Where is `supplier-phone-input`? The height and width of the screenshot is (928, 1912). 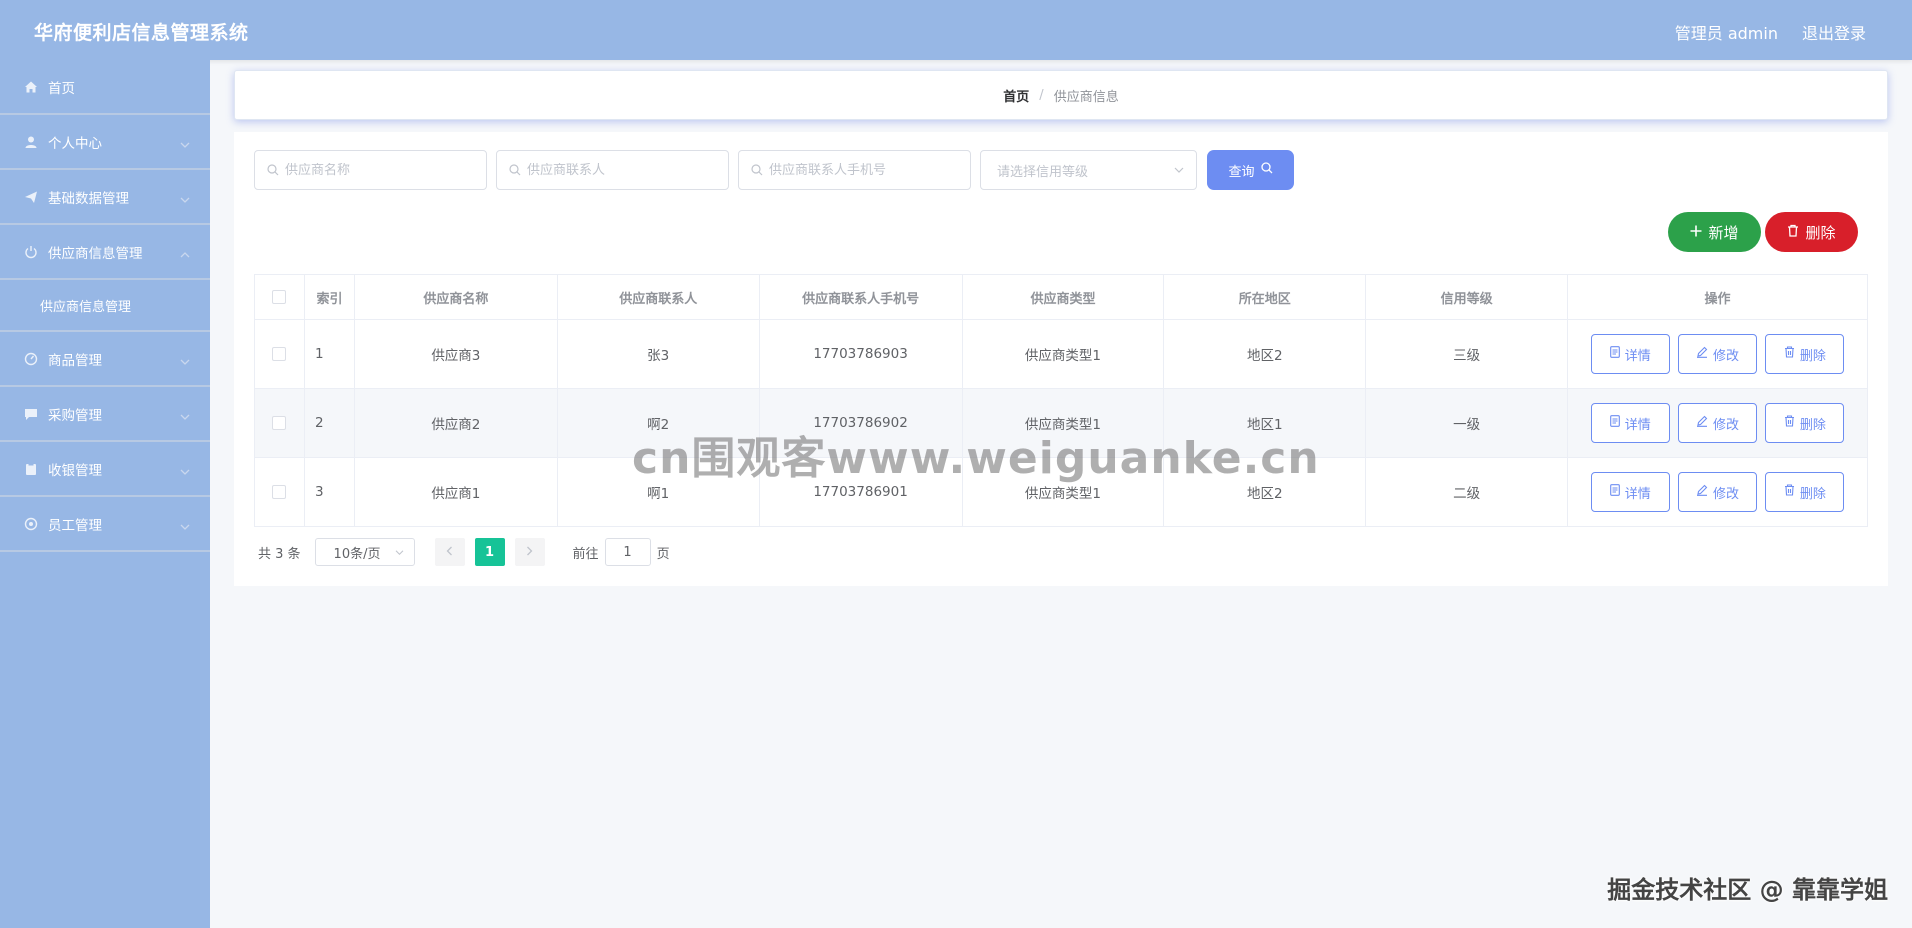
supplier-phone-input is located at coordinates (859, 170).